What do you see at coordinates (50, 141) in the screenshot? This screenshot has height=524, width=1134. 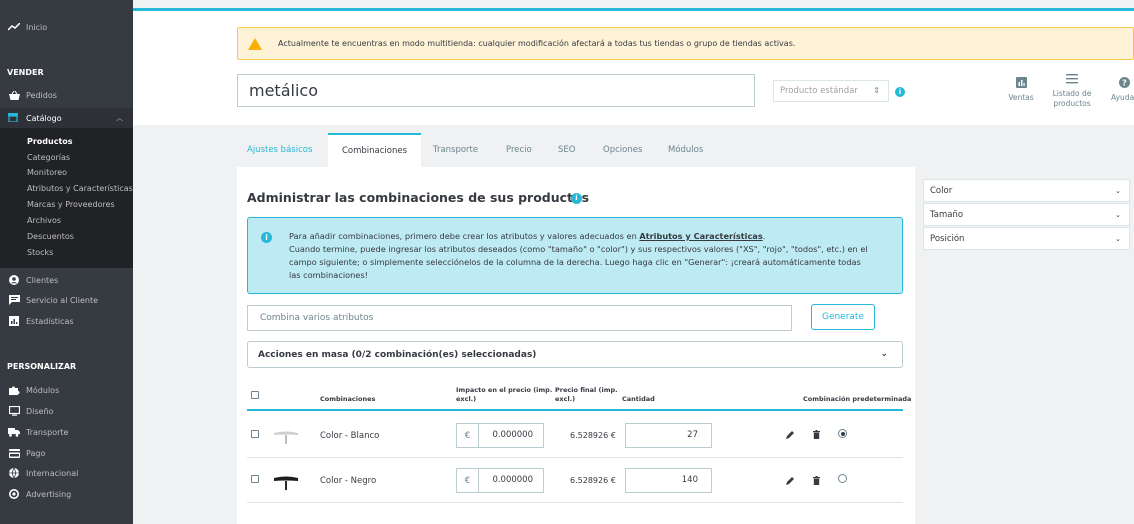 I see `subnav-productos: Productos` at bounding box center [50, 141].